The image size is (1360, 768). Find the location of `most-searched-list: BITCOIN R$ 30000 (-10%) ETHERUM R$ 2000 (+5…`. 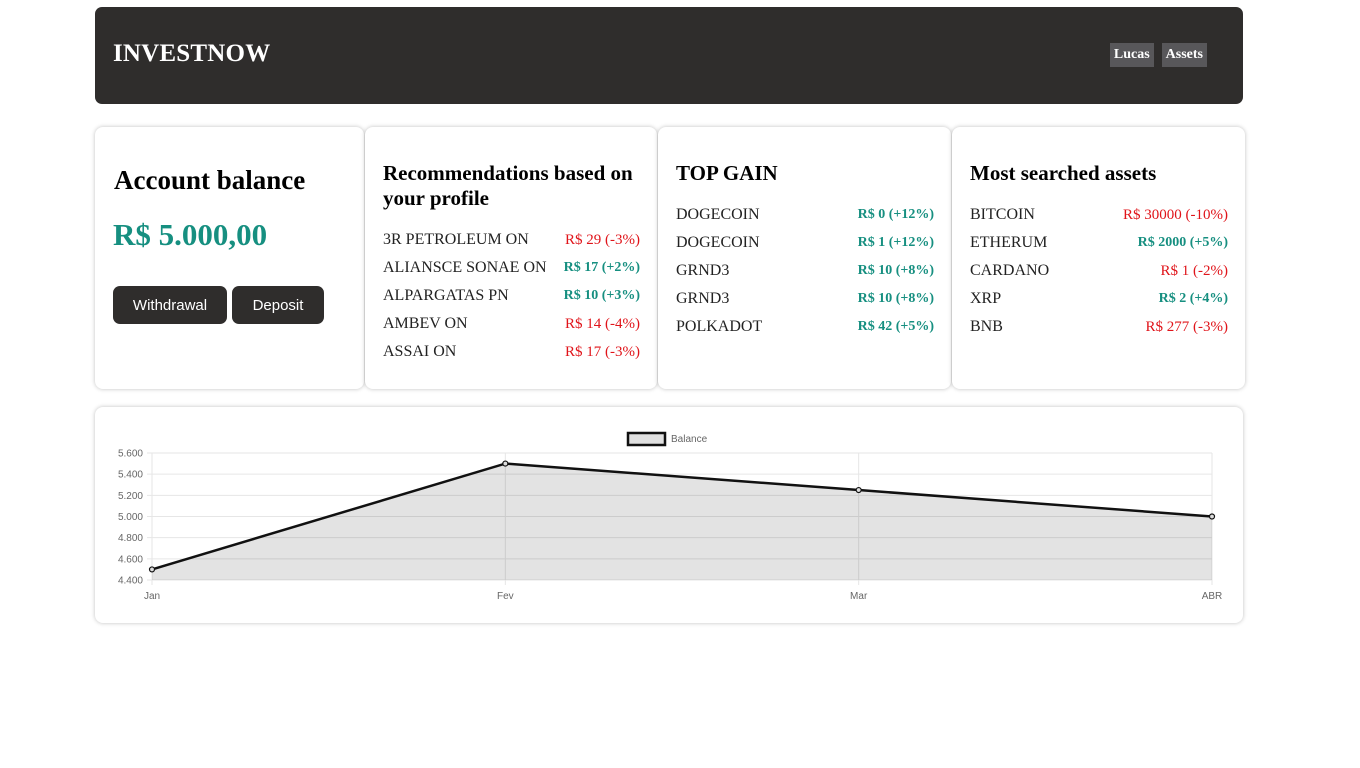

most-searched-list: BITCOIN R$ 30000 (-10%) ETHERUM R$ 2000 (+5… is located at coordinates (1099, 271).